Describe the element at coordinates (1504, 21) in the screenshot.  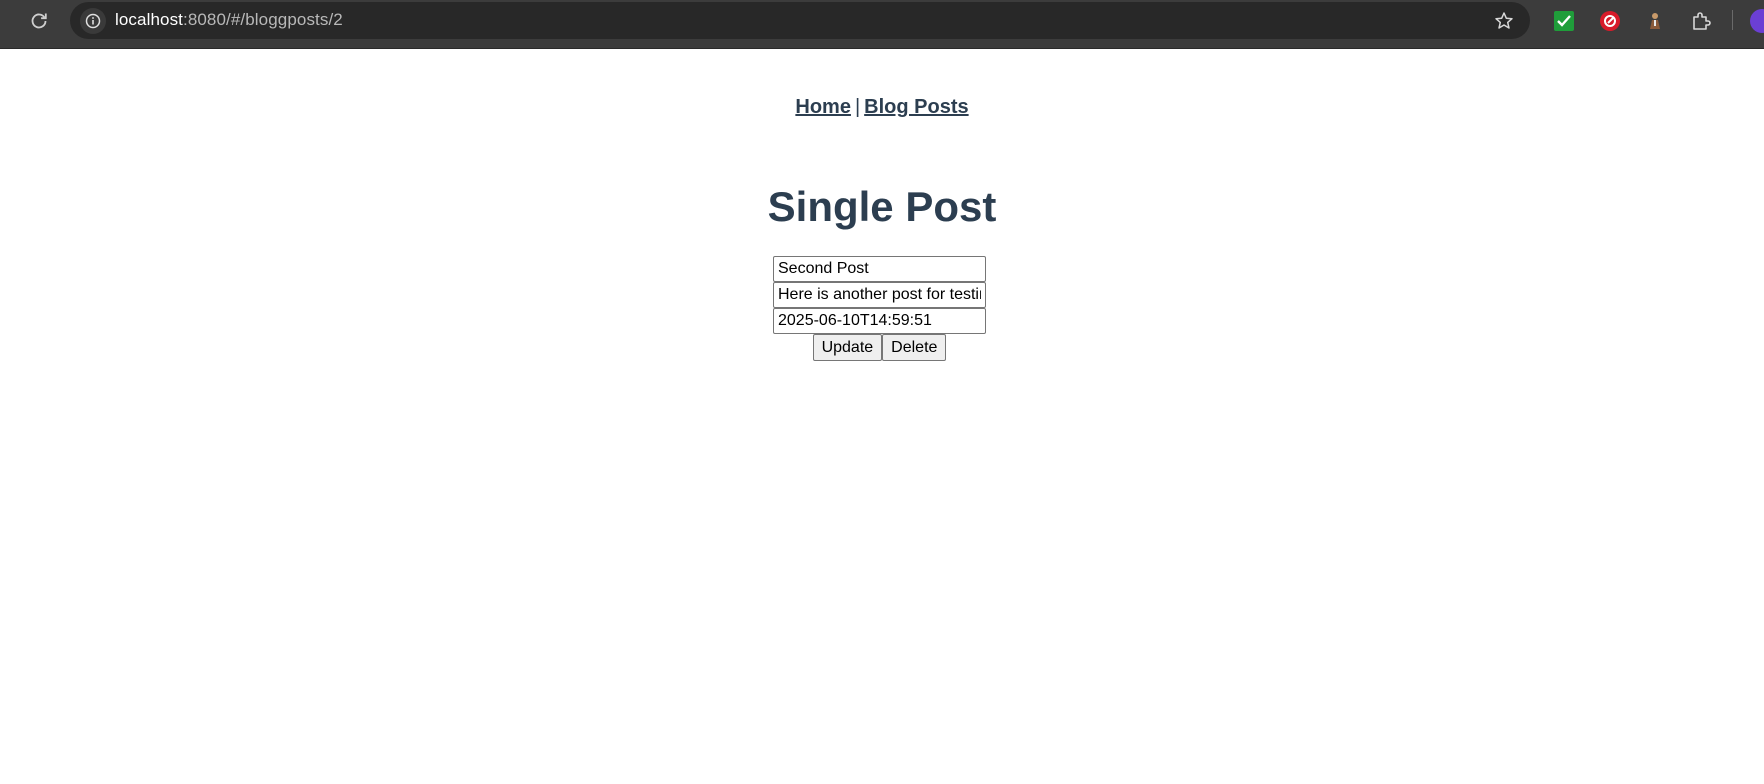
I see `bookmark-star-icon` at that location.